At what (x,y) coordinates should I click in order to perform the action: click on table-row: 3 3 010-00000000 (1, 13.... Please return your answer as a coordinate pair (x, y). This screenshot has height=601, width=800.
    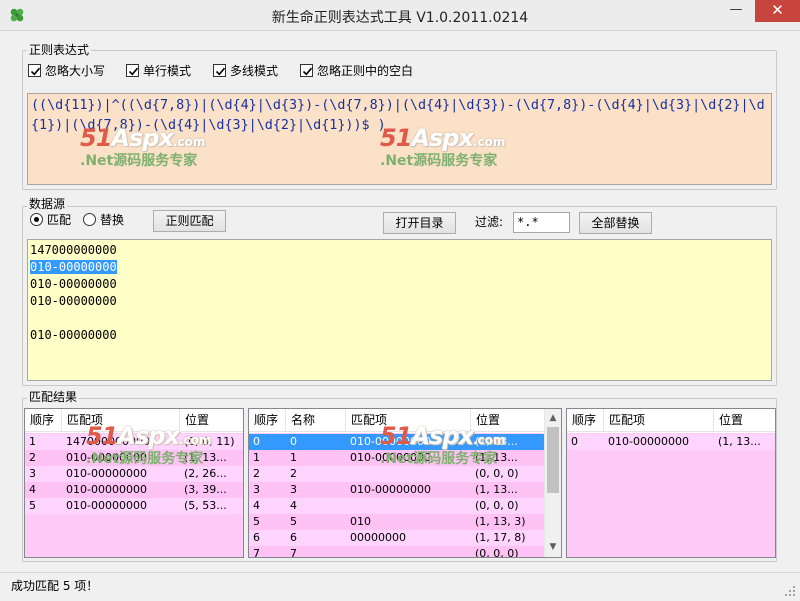
    Looking at the image, I should click on (397, 490).